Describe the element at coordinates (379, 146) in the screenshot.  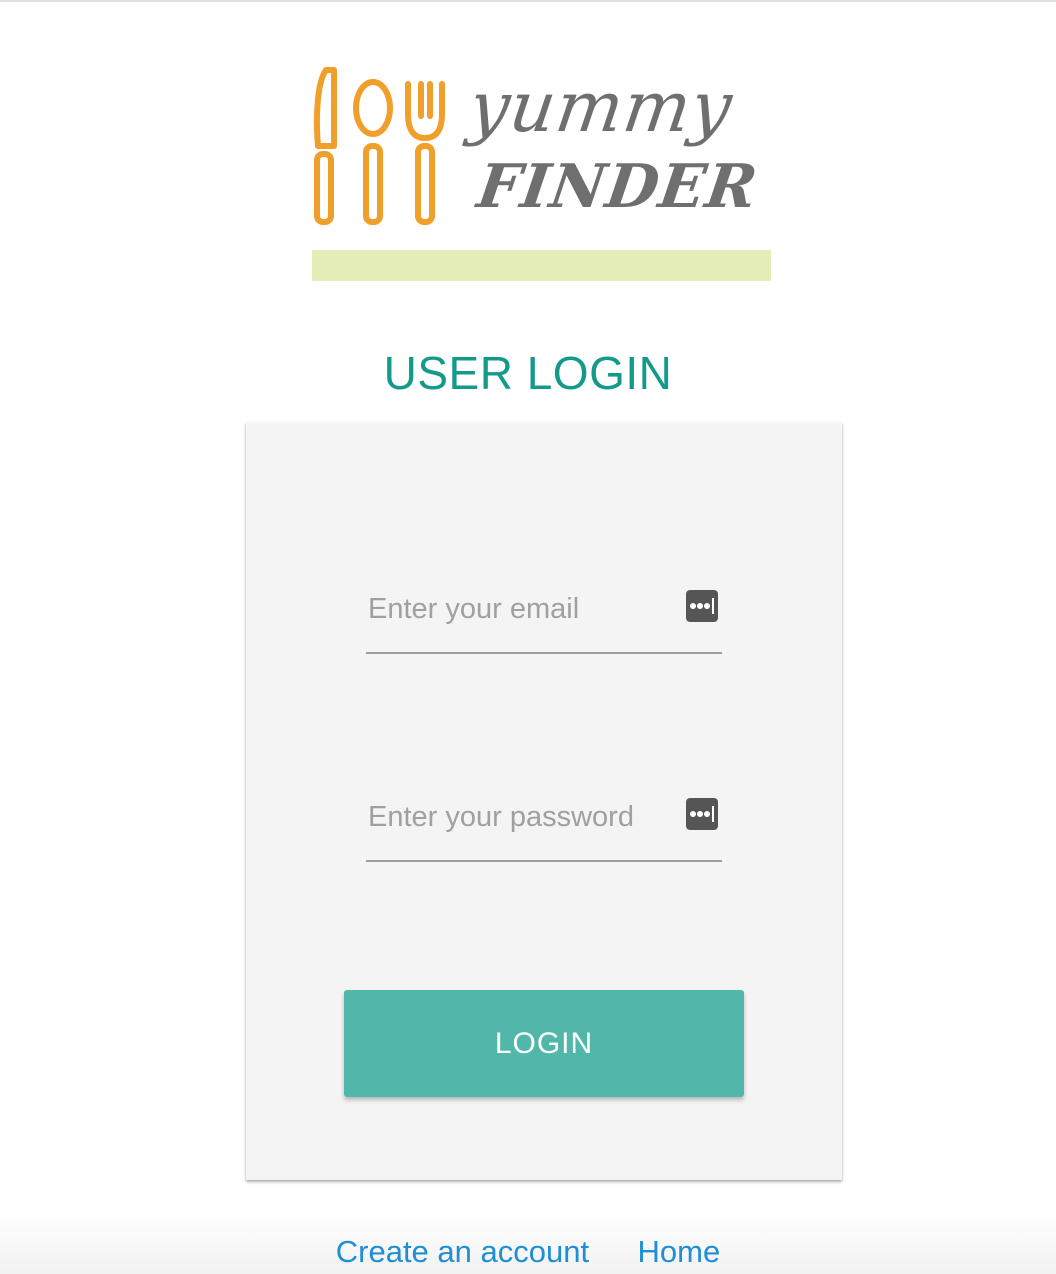
I see `utensils-icon` at that location.